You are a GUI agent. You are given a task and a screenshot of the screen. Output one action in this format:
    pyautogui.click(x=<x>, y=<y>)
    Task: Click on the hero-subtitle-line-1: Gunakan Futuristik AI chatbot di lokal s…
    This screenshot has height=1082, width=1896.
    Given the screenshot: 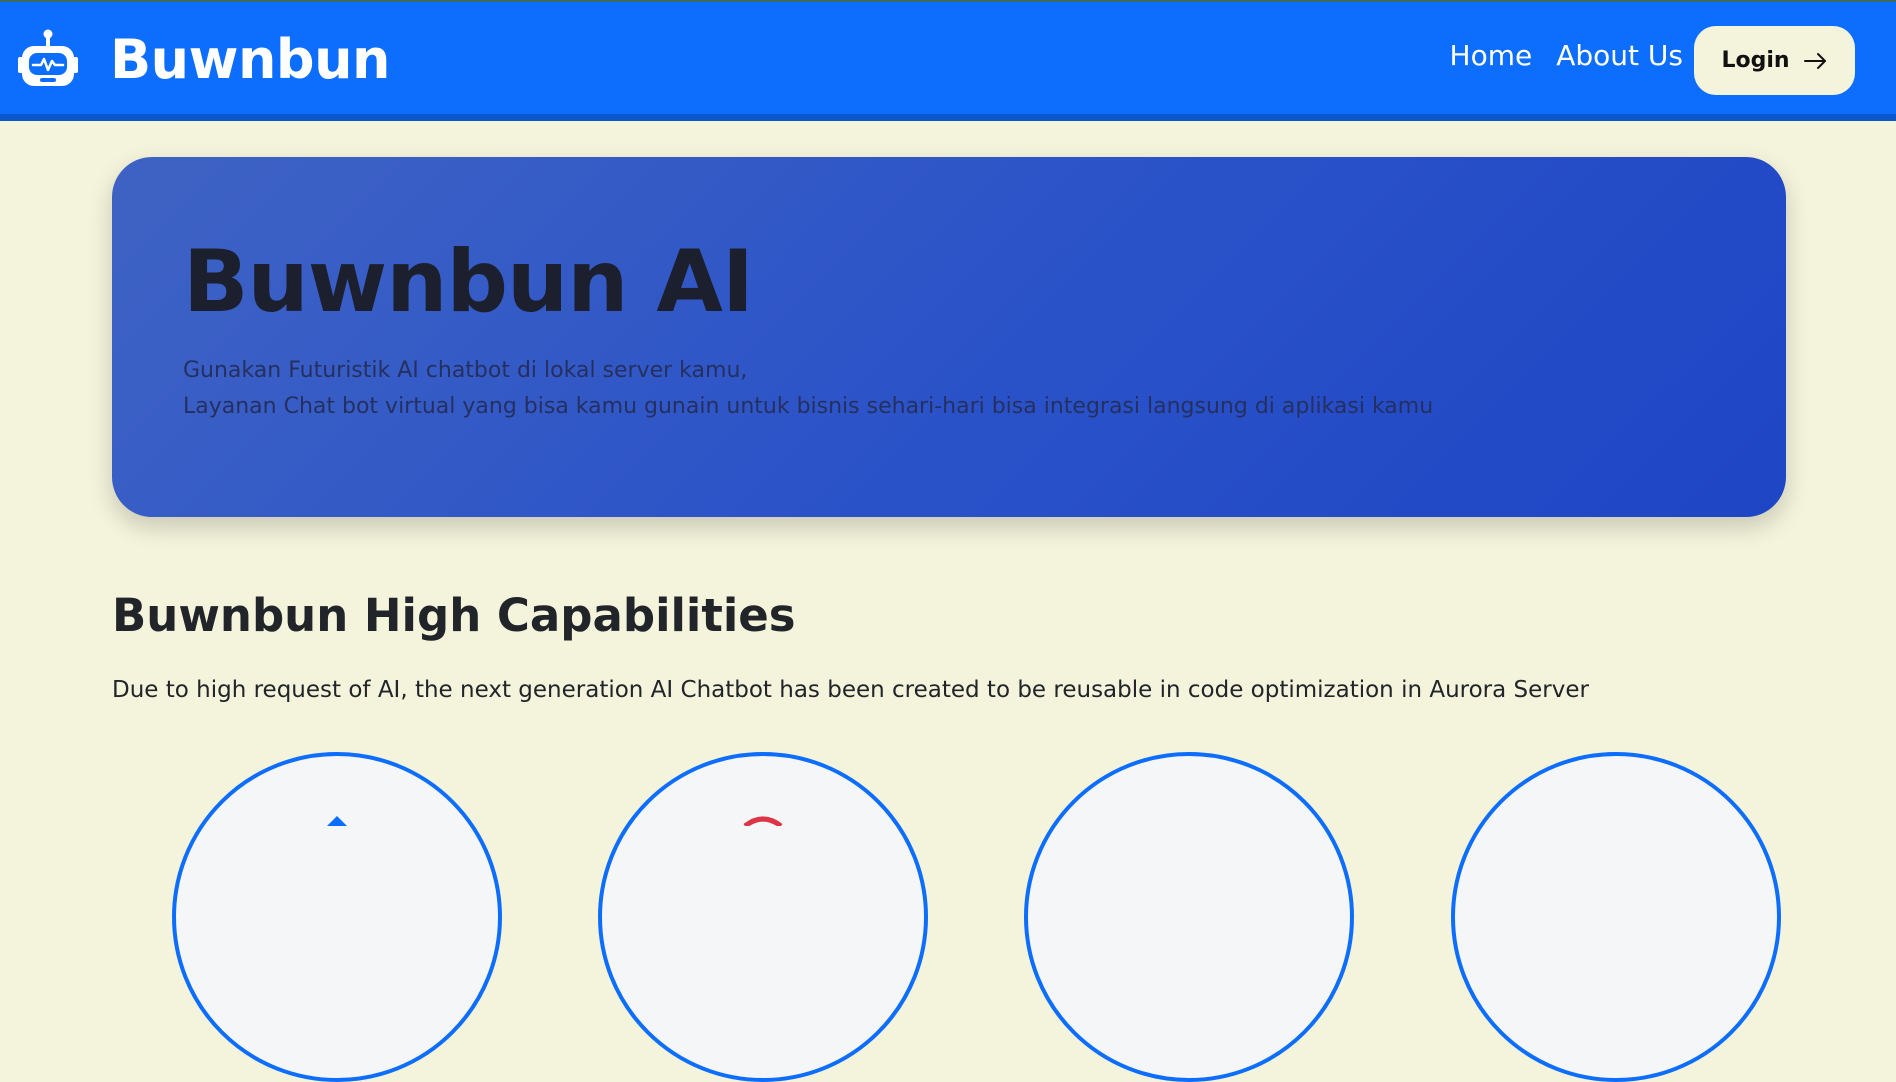 What is the action you would take?
    pyautogui.click(x=465, y=370)
    